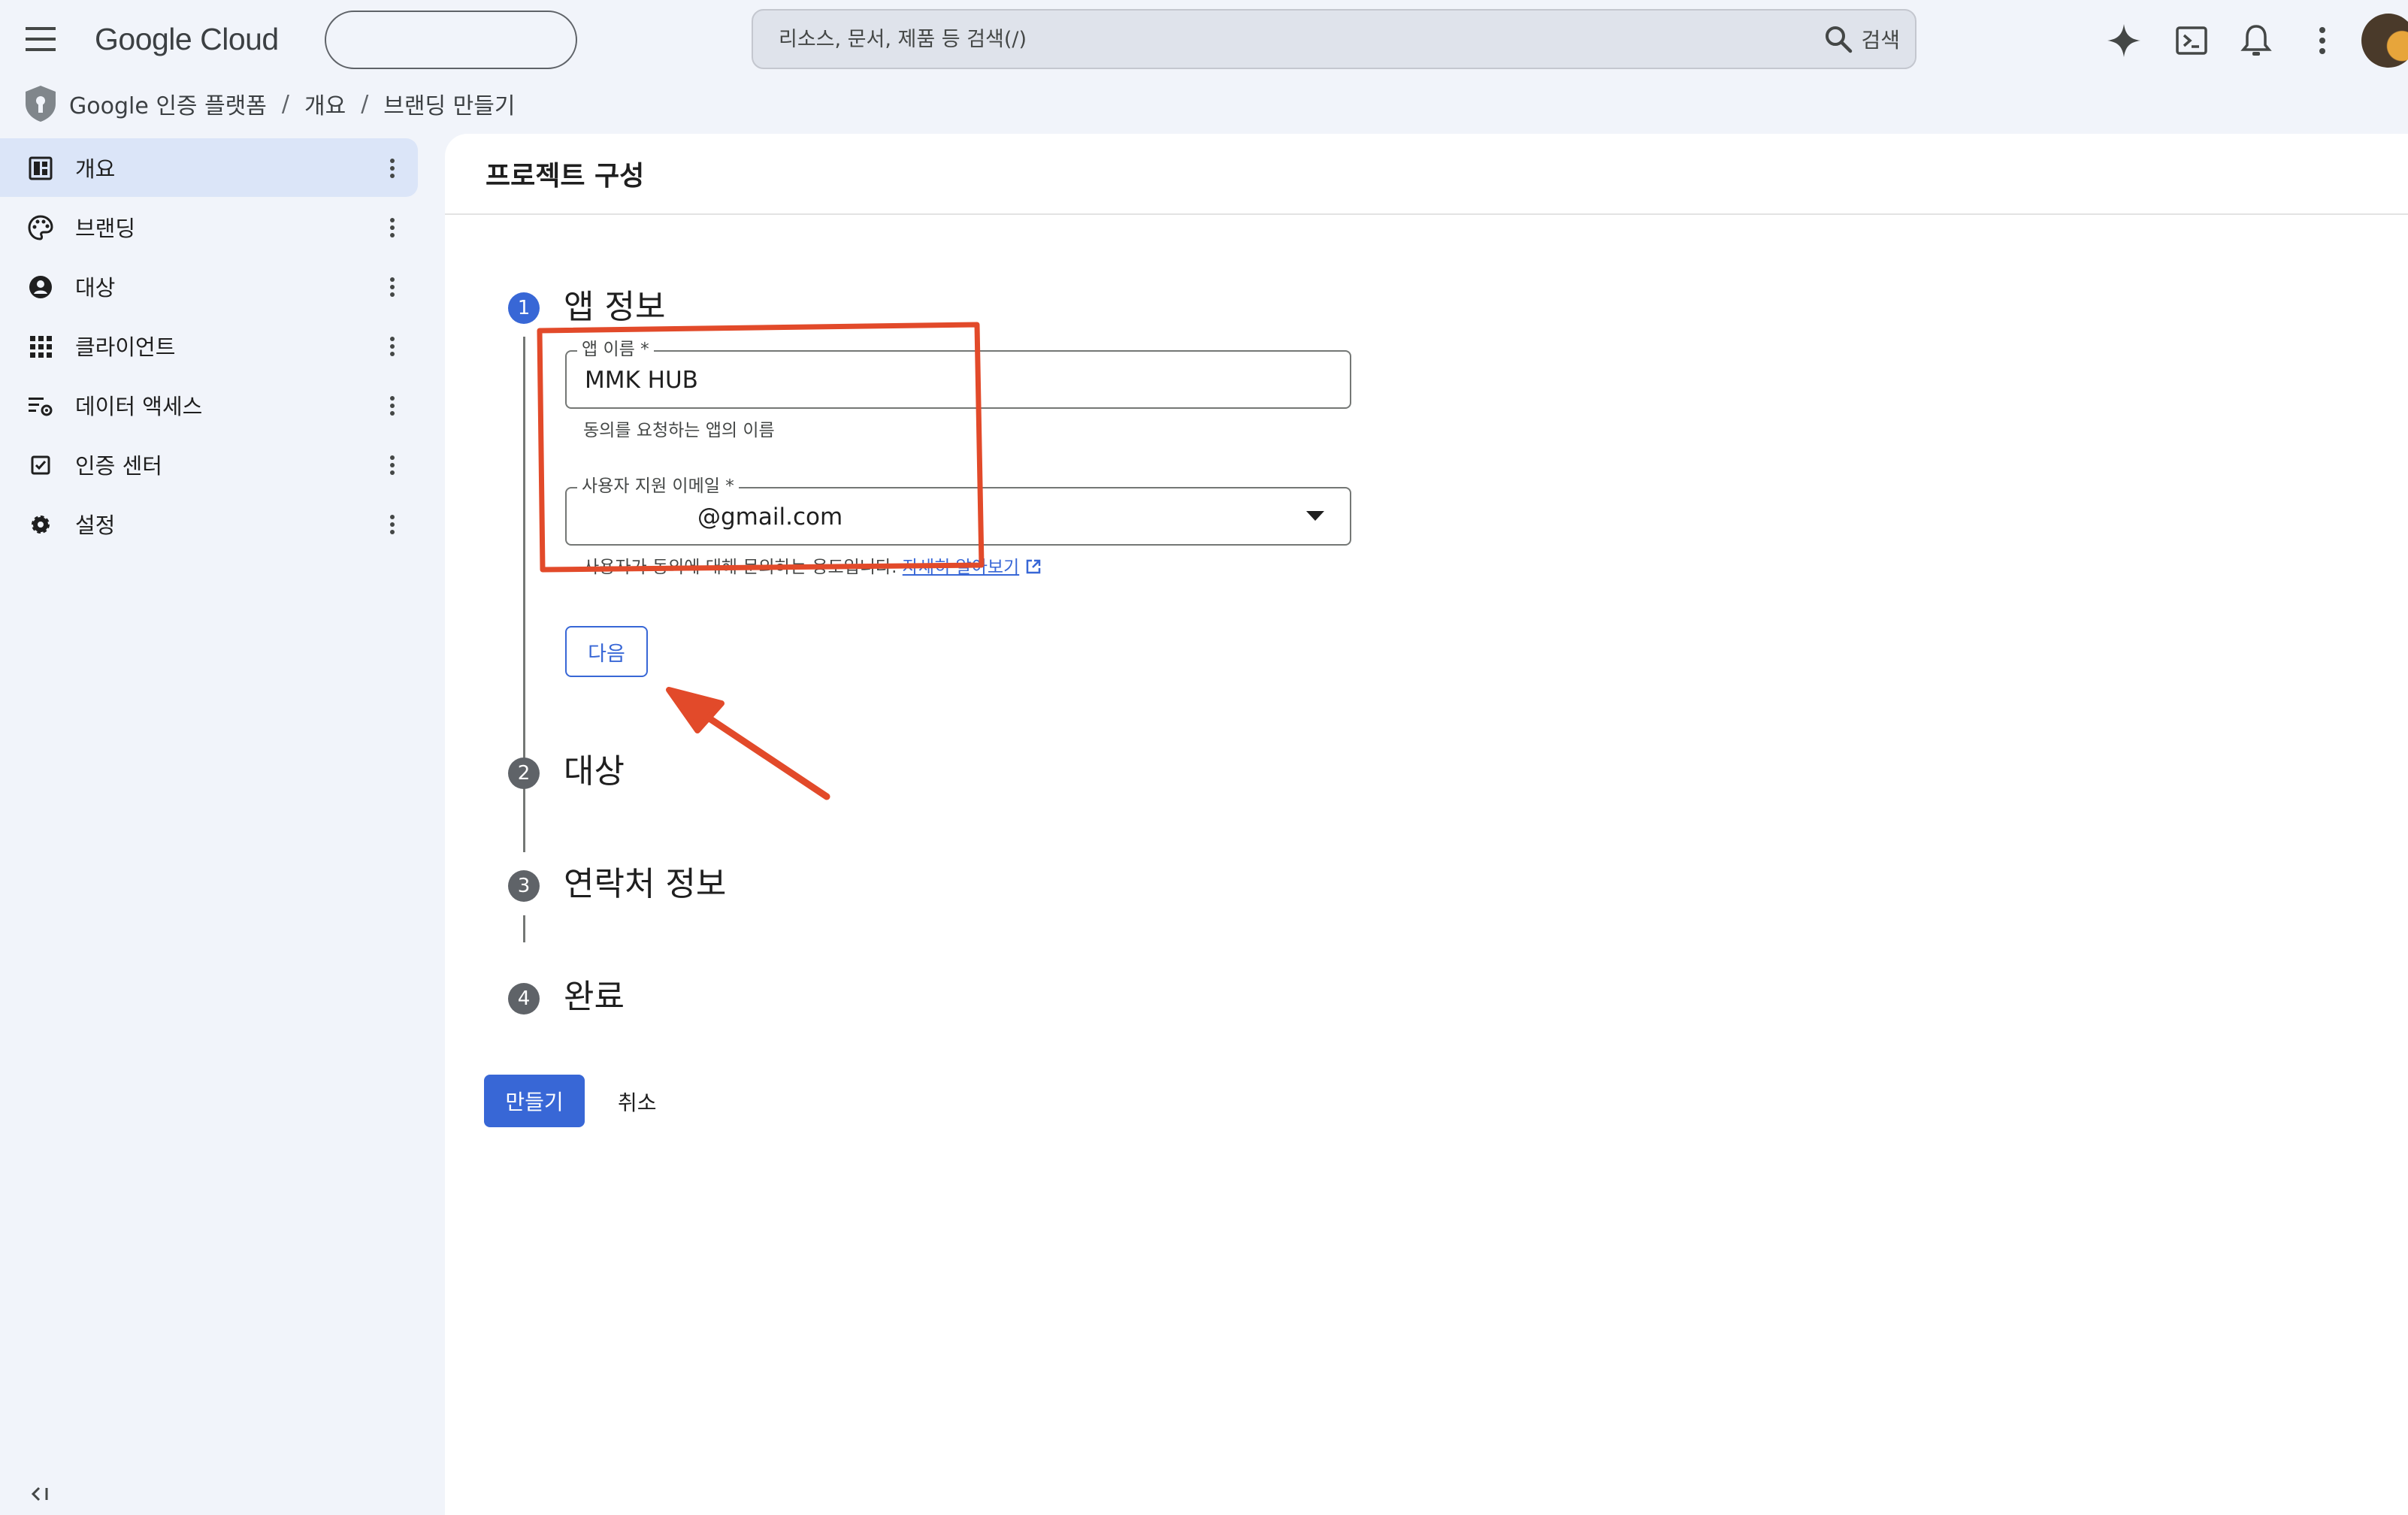 The width and height of the screenshot is (2408, 1515). I want to click on sidebar-item-label: 대상, so click(95, 288).